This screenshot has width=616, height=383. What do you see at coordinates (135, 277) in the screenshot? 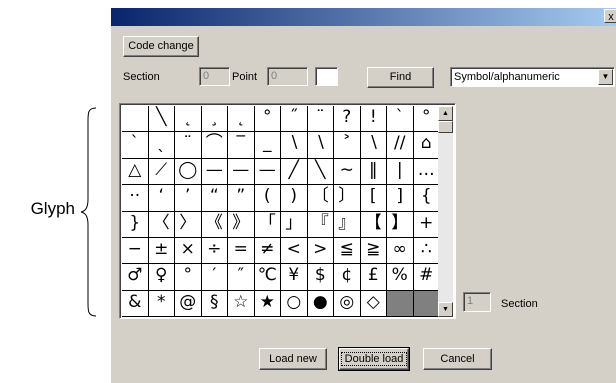
I see `glyph-cell: ♂` at bounding box center [135, 277].